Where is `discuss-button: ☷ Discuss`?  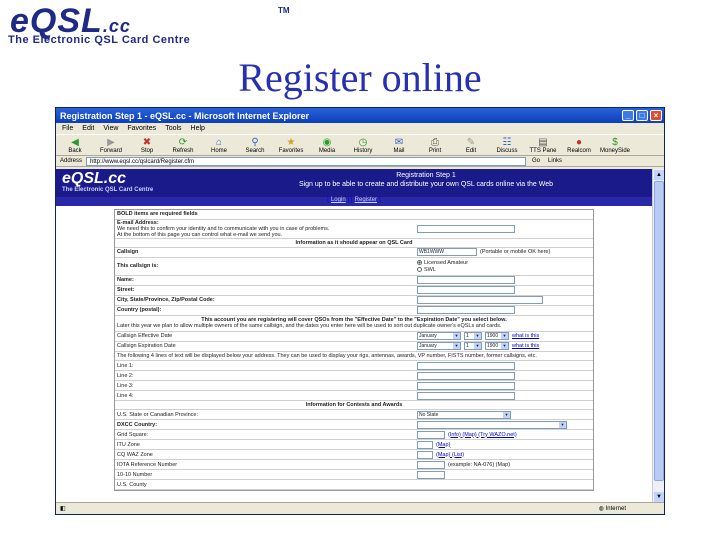
discuss-button: ☷ Discuss is located at coordinates (507, 145).